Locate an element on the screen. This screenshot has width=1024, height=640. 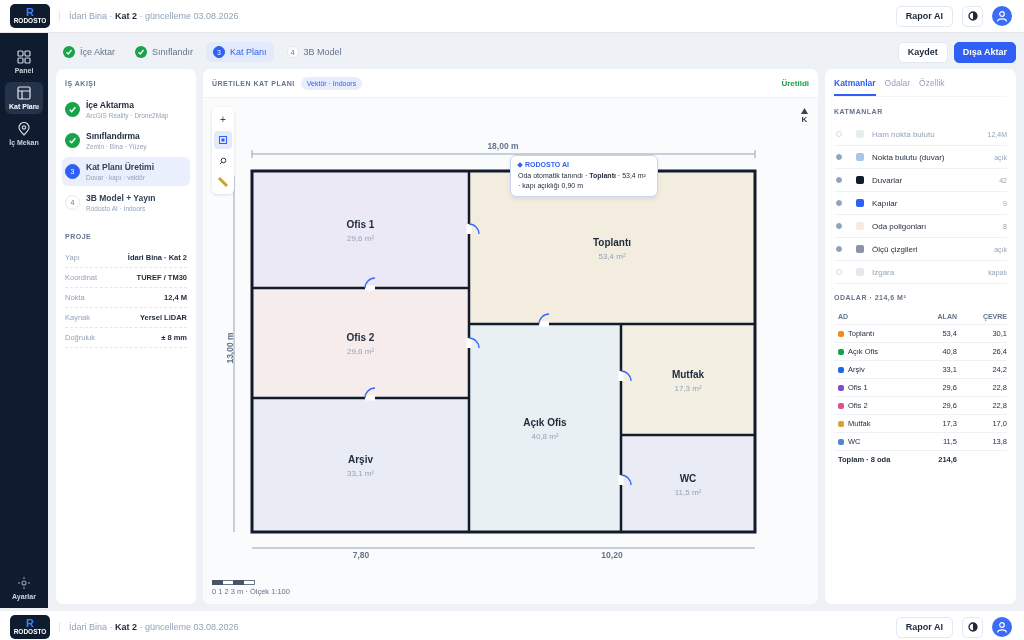
layout-icon is located at coordinates (24, 93).